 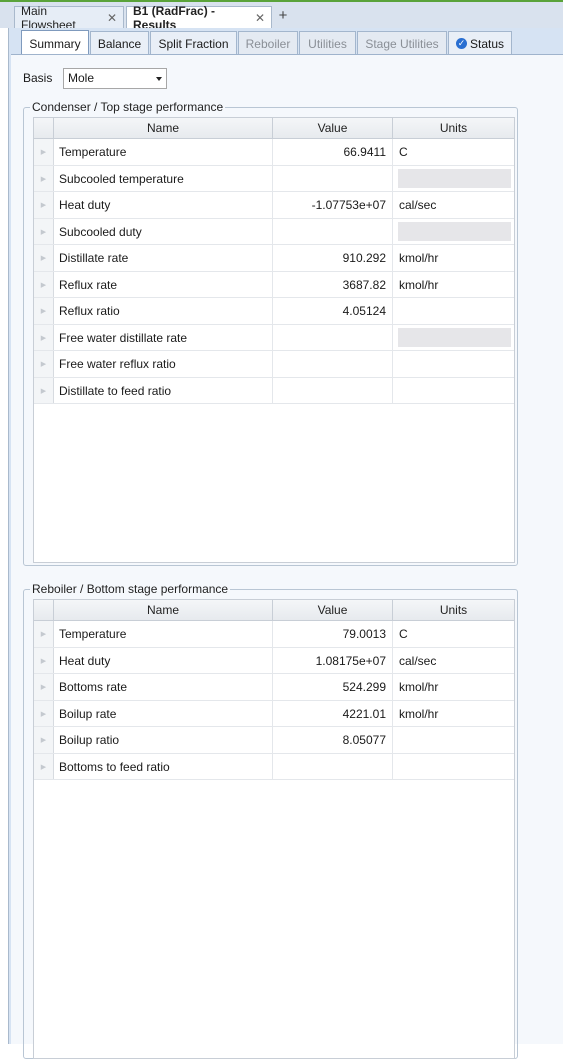 I want to click on table-row: ▶ Temperature 79.0013 C, so click(x=274, y=634).